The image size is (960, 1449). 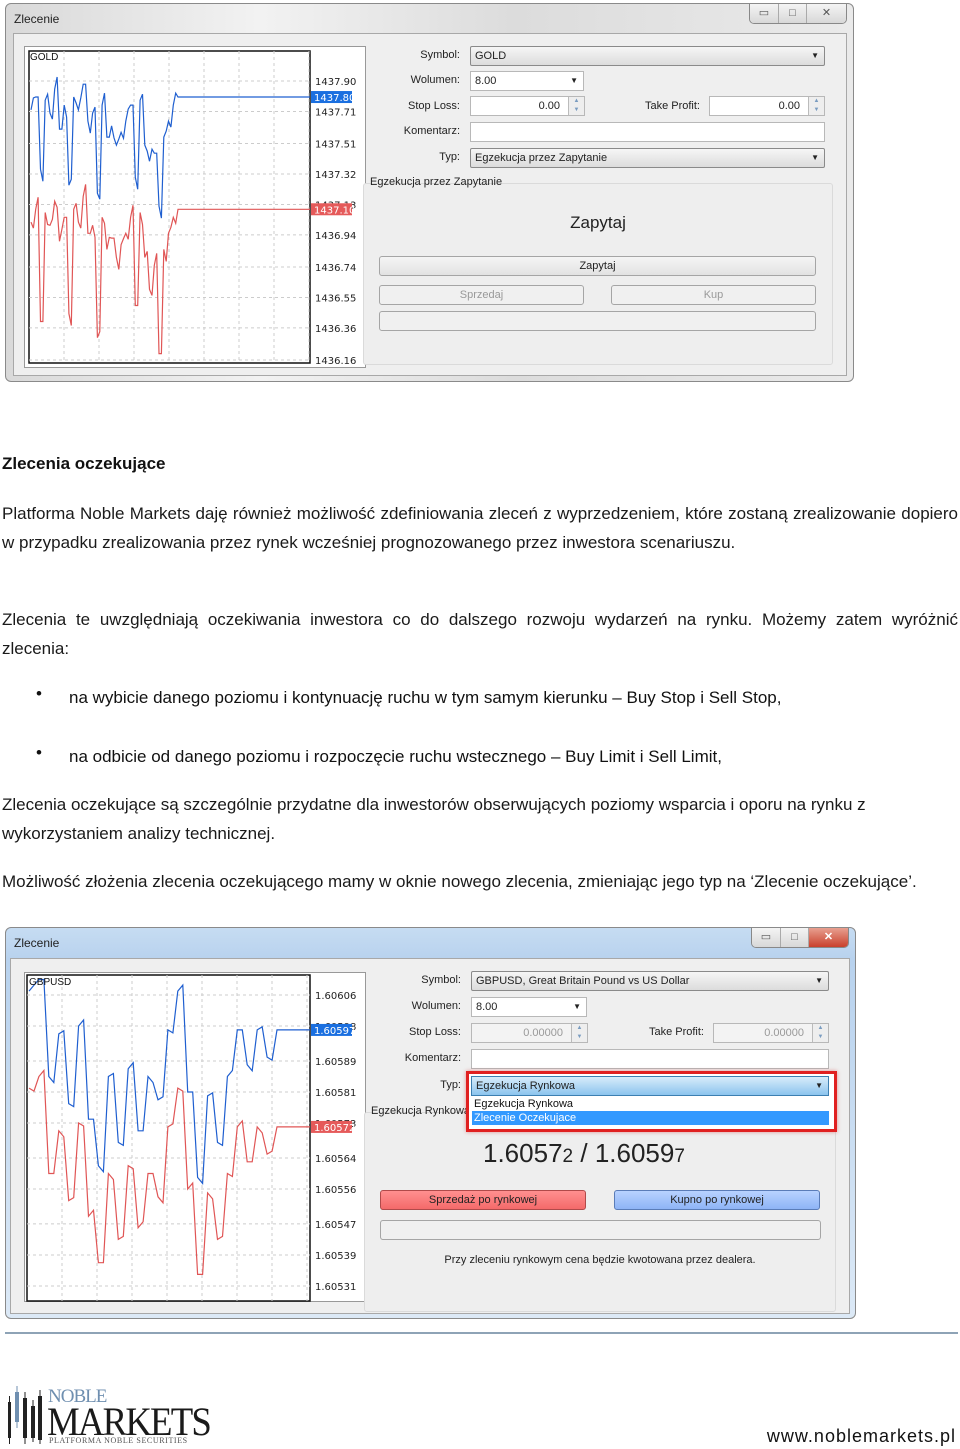 What do you see at coordinates (481, 1333) in the screenshot?
I see `footer-divider` at bounding box center [481, 1333].